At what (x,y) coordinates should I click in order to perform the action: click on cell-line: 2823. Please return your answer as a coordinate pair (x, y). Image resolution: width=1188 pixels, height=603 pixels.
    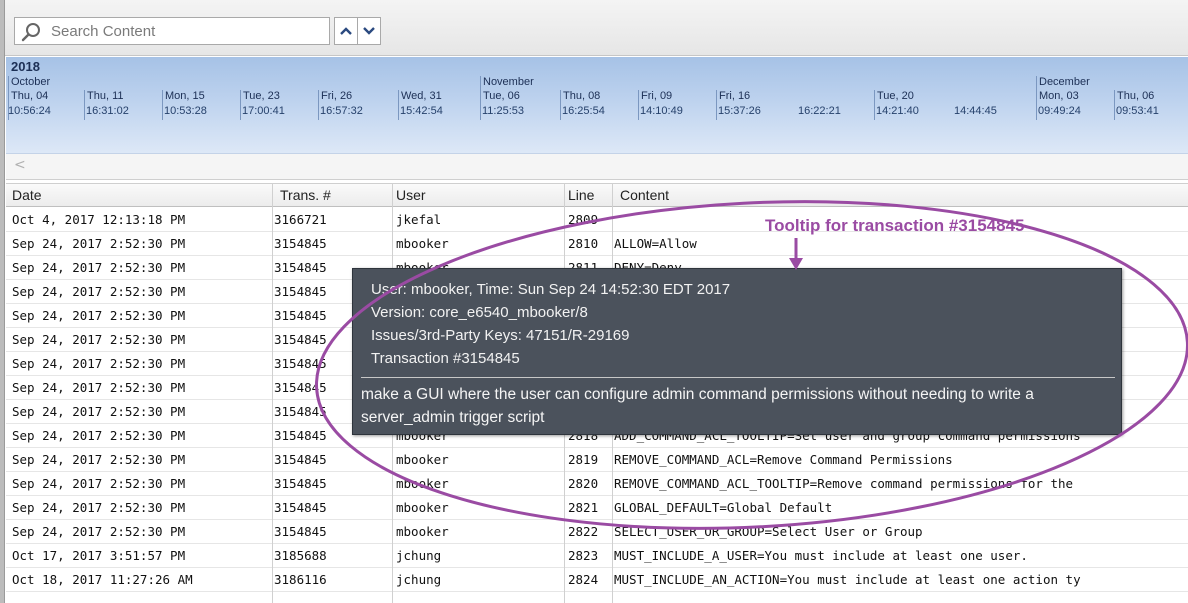
    Looking at the image, I should click on (583, 555).